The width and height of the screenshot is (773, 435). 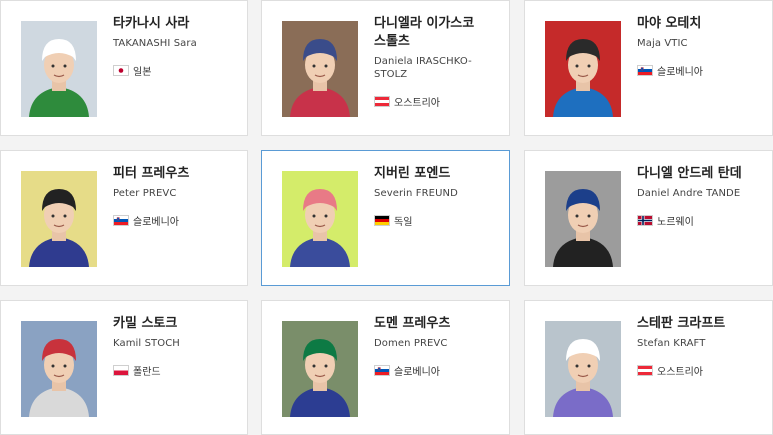 I want to click on athlete-name-english: Maja VTIC, so click(x=662, y=43).